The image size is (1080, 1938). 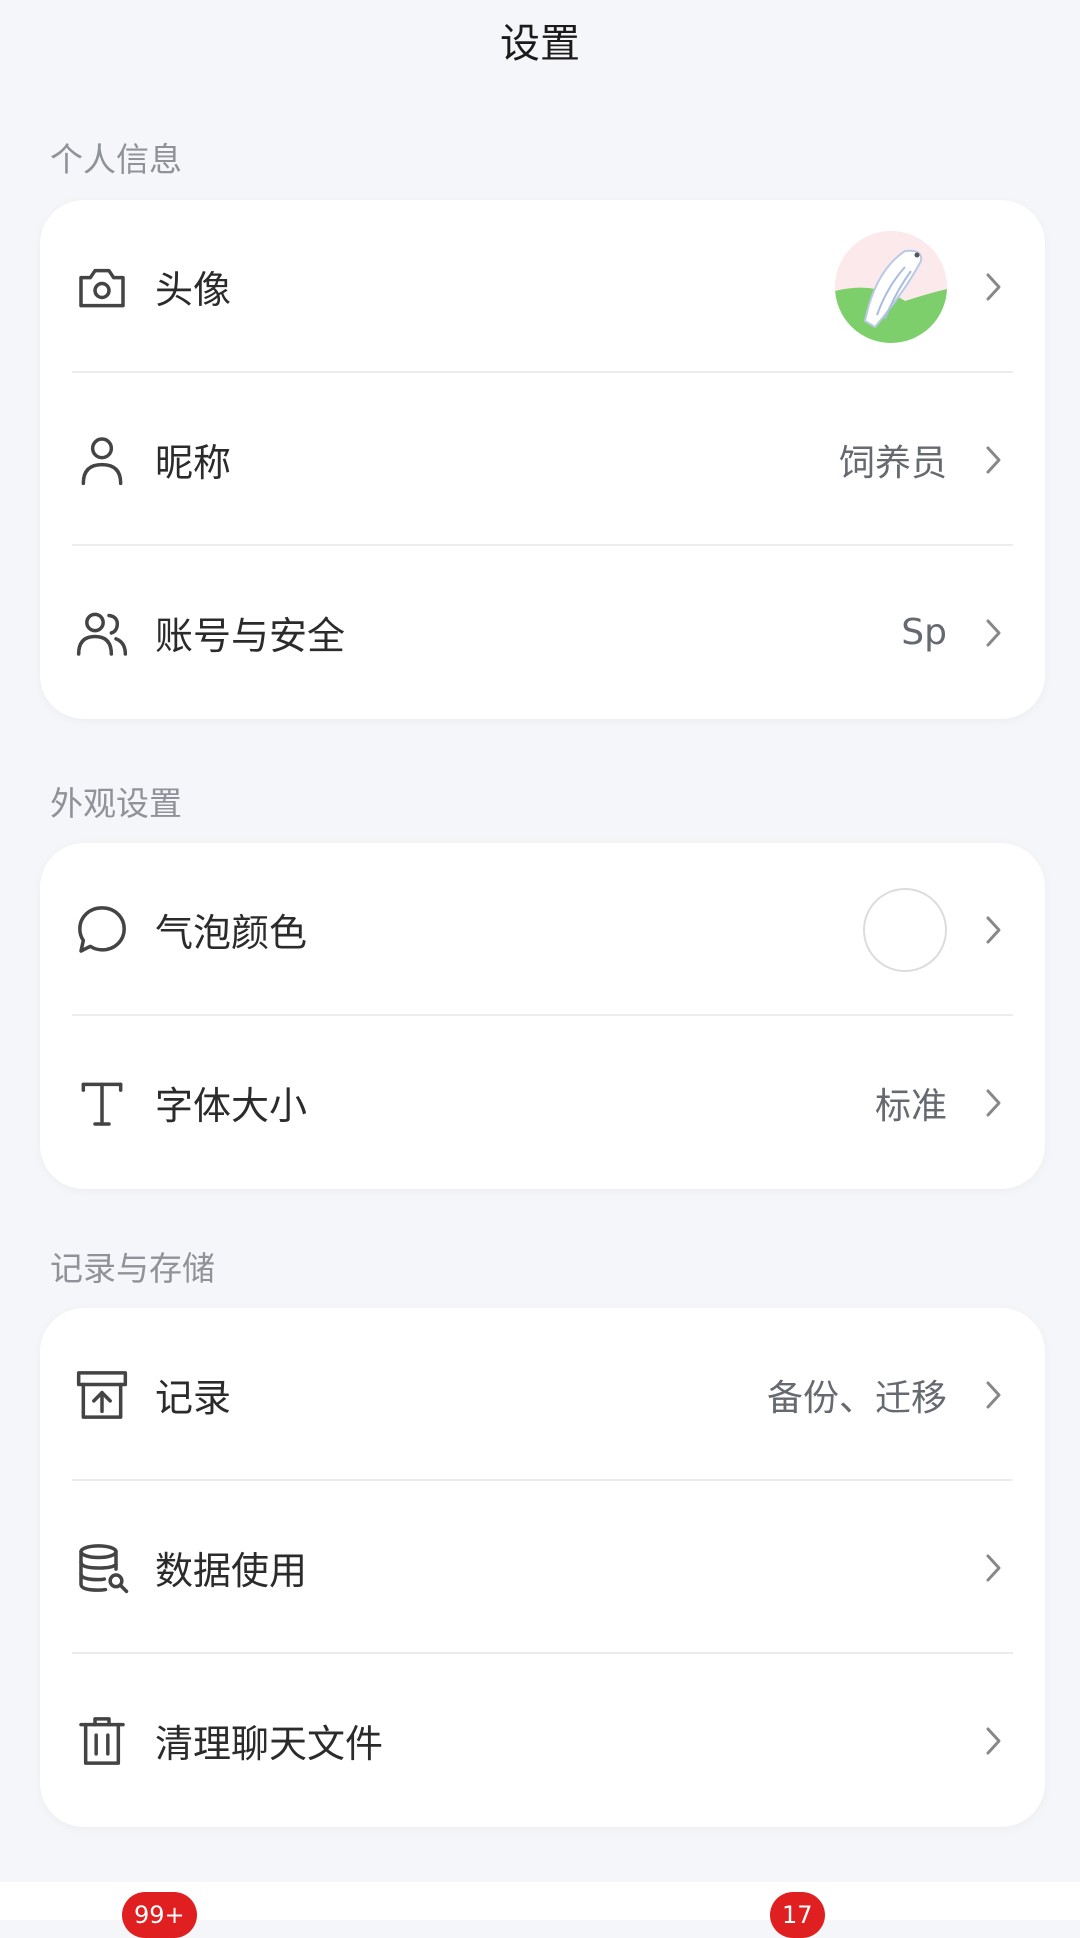 What do you see at coordinates (540, 44) in the screenshot?
I see `page-title: 设置` at bounding box center [540, 44].